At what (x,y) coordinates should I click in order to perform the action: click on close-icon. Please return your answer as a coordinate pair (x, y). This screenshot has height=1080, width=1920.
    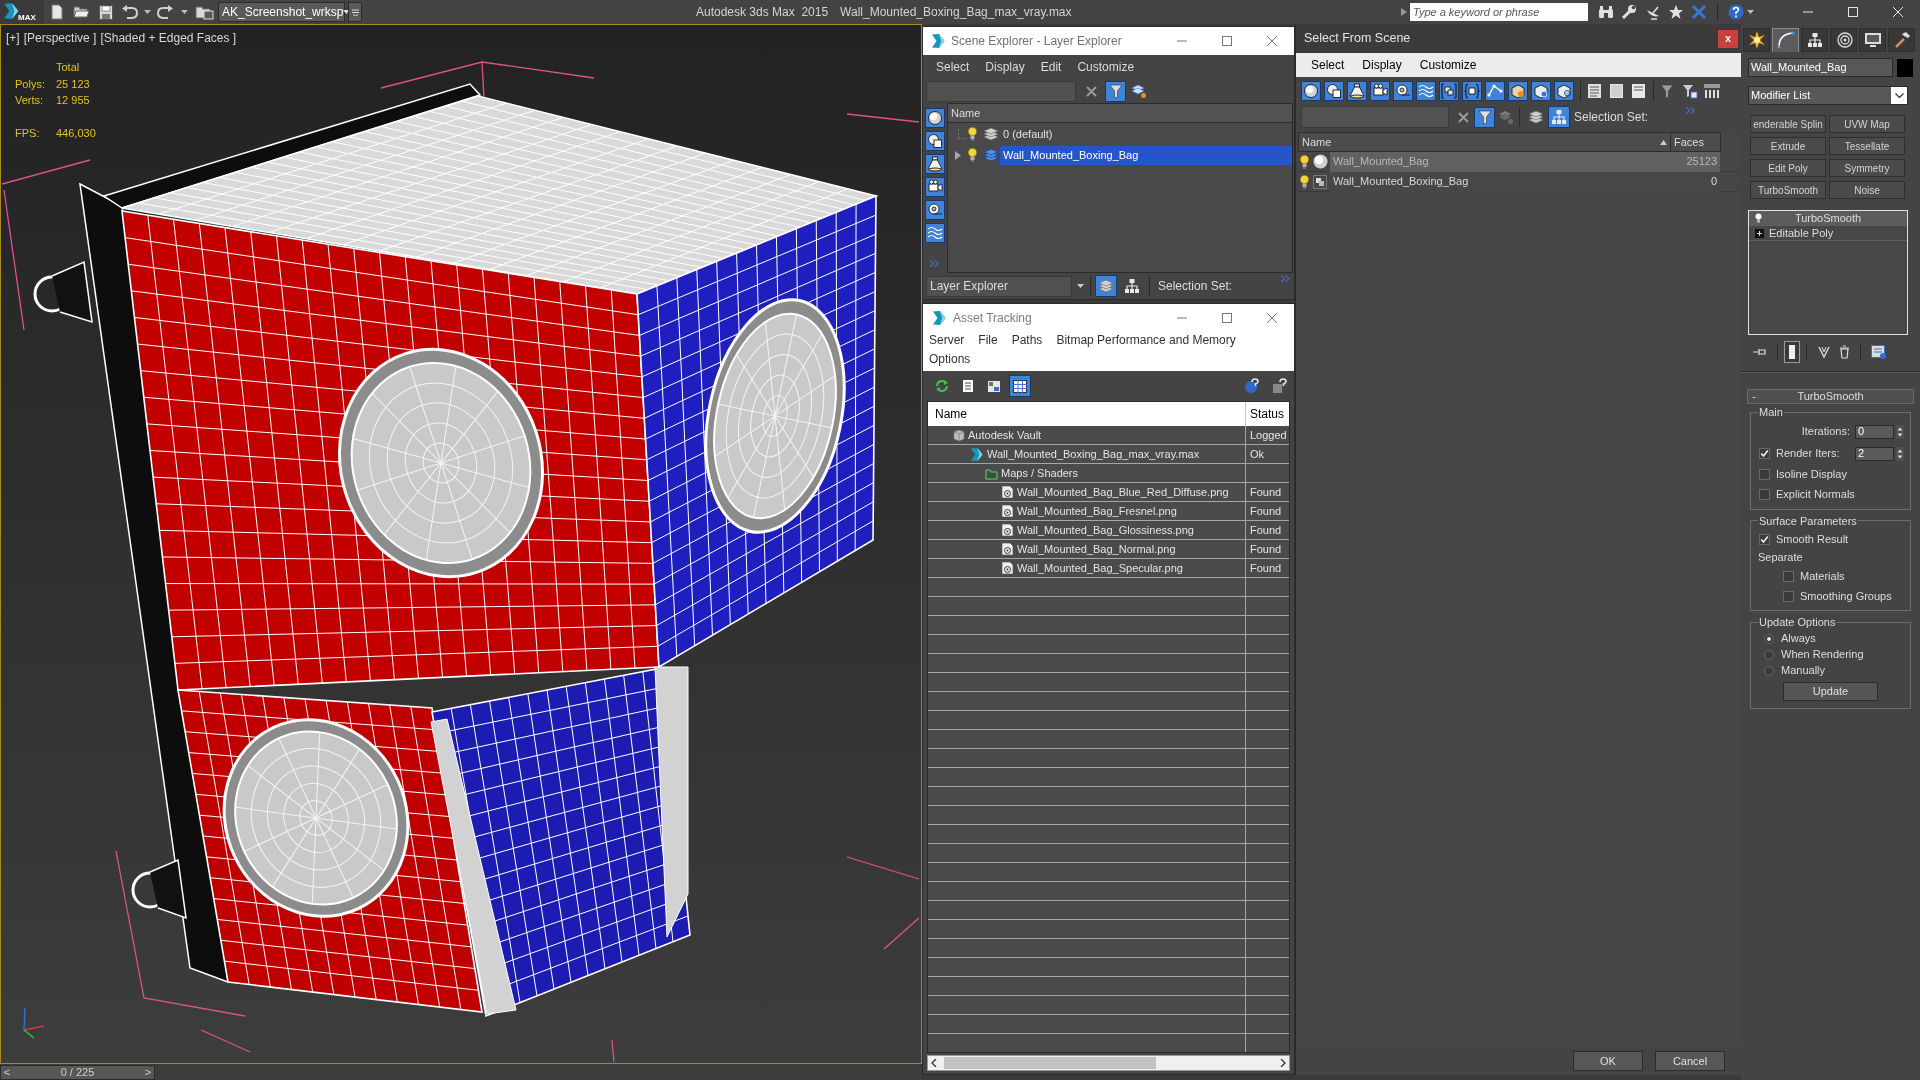
    Looking at the image, I should click on (1271, 317).